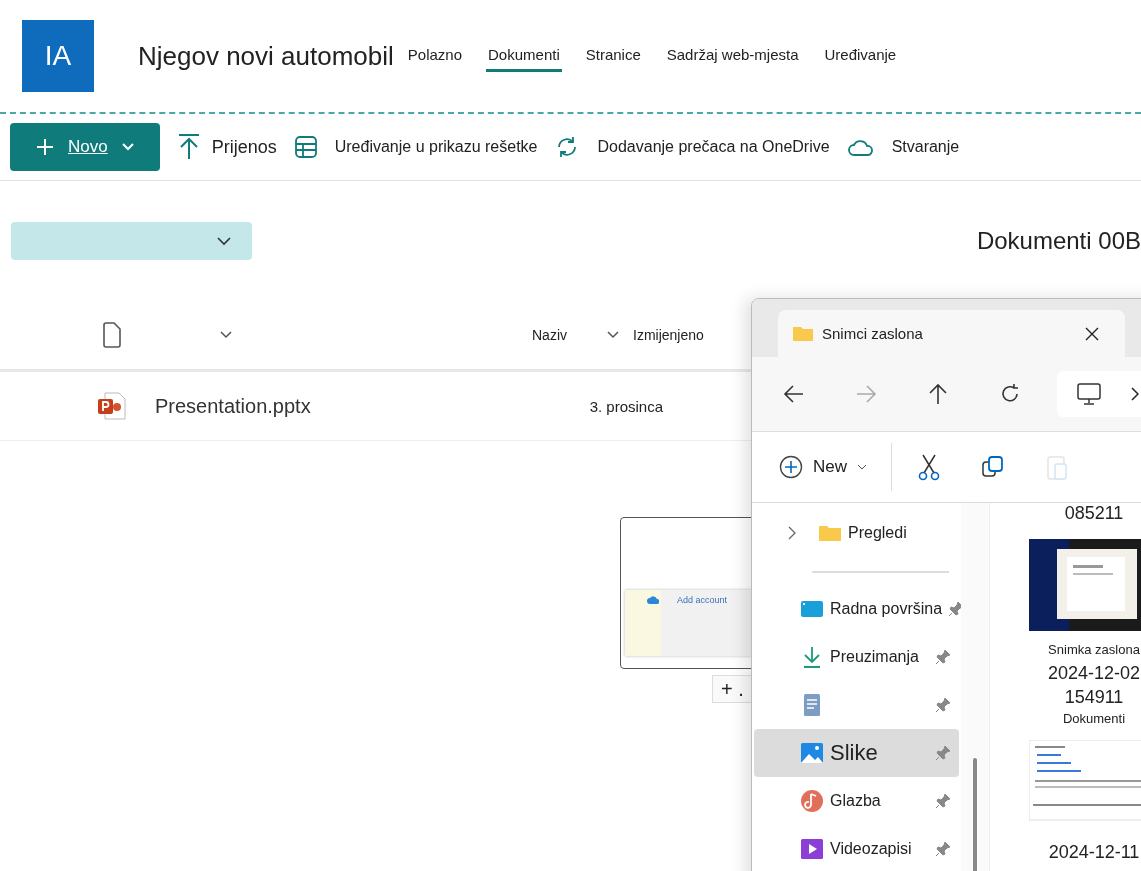  What do you see at coordinates (812, 753) in the screenshot?
I see `picture-icon` at bounding box center [812, 753].